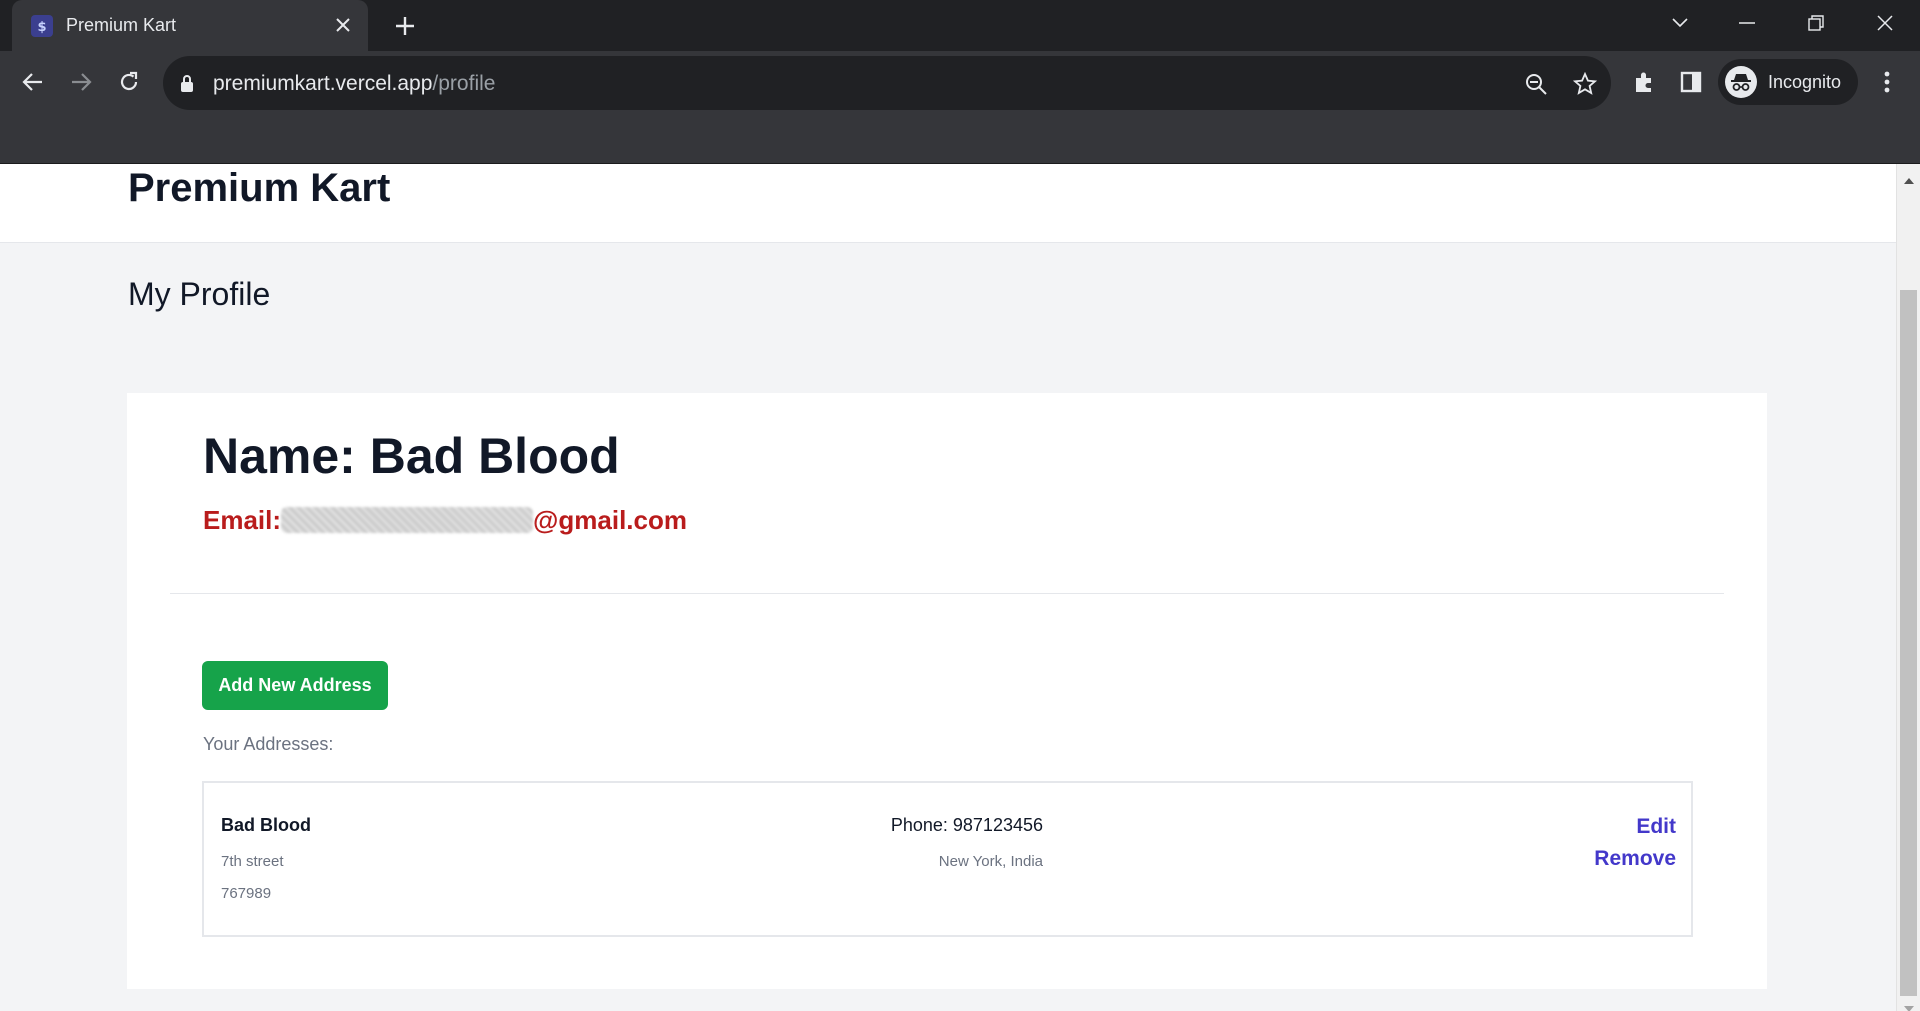 Image resolution: width=1920 pixels, height=1011 pixels. I want to click on extensions-icon, so click(1644, 82).